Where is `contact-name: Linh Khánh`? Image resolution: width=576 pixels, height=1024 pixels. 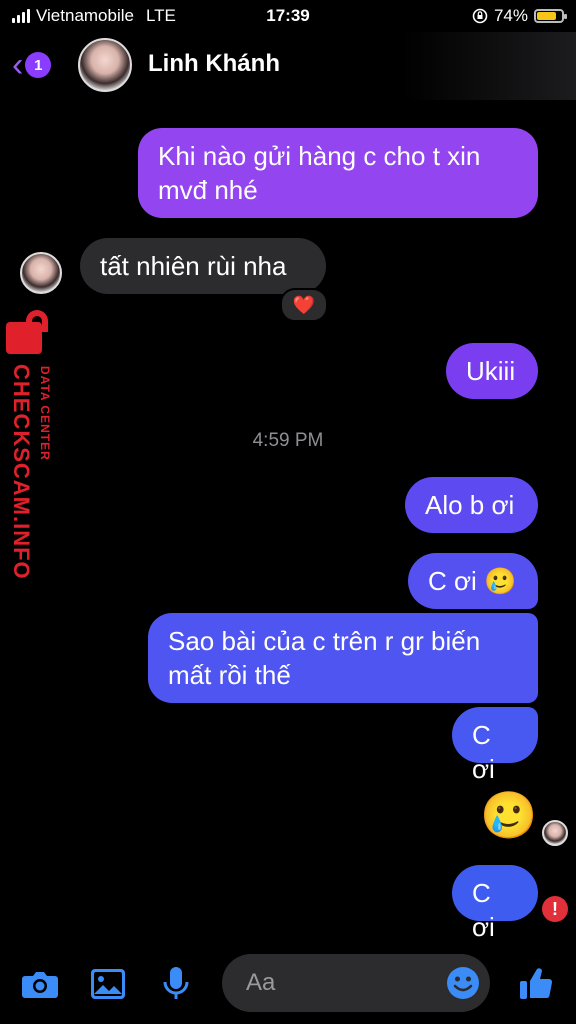
contact-name: Linh Khánh is located at coordinates (214, 64).